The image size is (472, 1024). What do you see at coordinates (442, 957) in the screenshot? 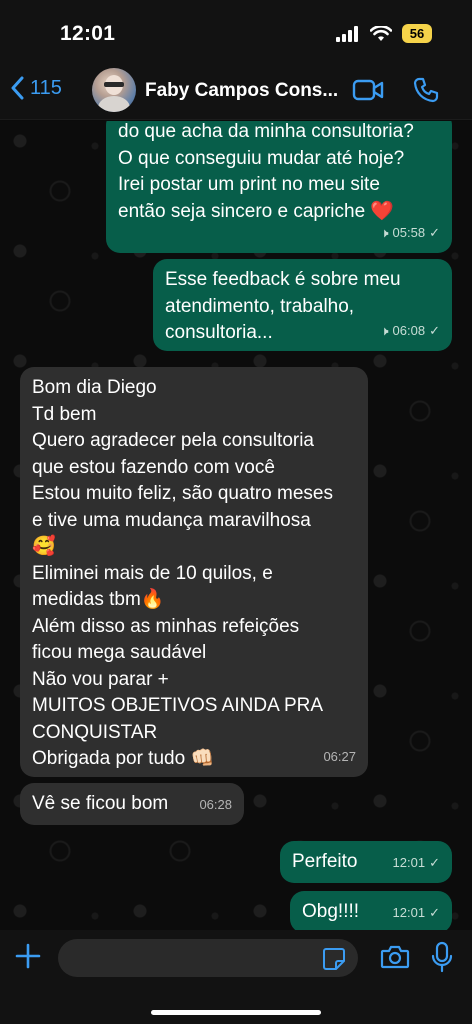
I see `microphone-icon` at bounding box center [442, 957].